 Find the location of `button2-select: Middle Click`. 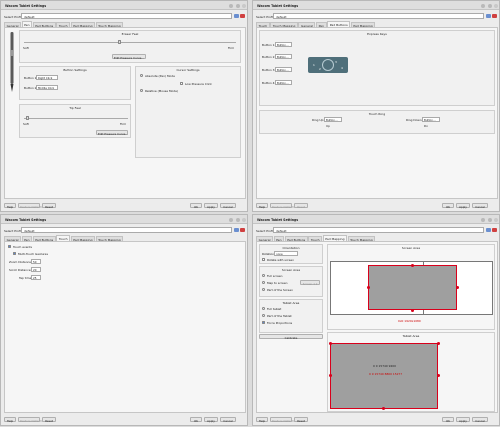

button2-select: Middle Click is located at coordinates (47, 87).